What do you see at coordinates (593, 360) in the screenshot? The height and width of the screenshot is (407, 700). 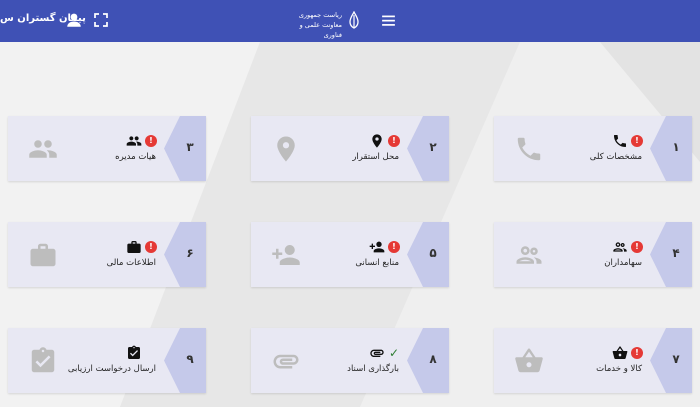 I see `section-card: ۷ کالا و خدمات !` at bounding box center [593, 360].